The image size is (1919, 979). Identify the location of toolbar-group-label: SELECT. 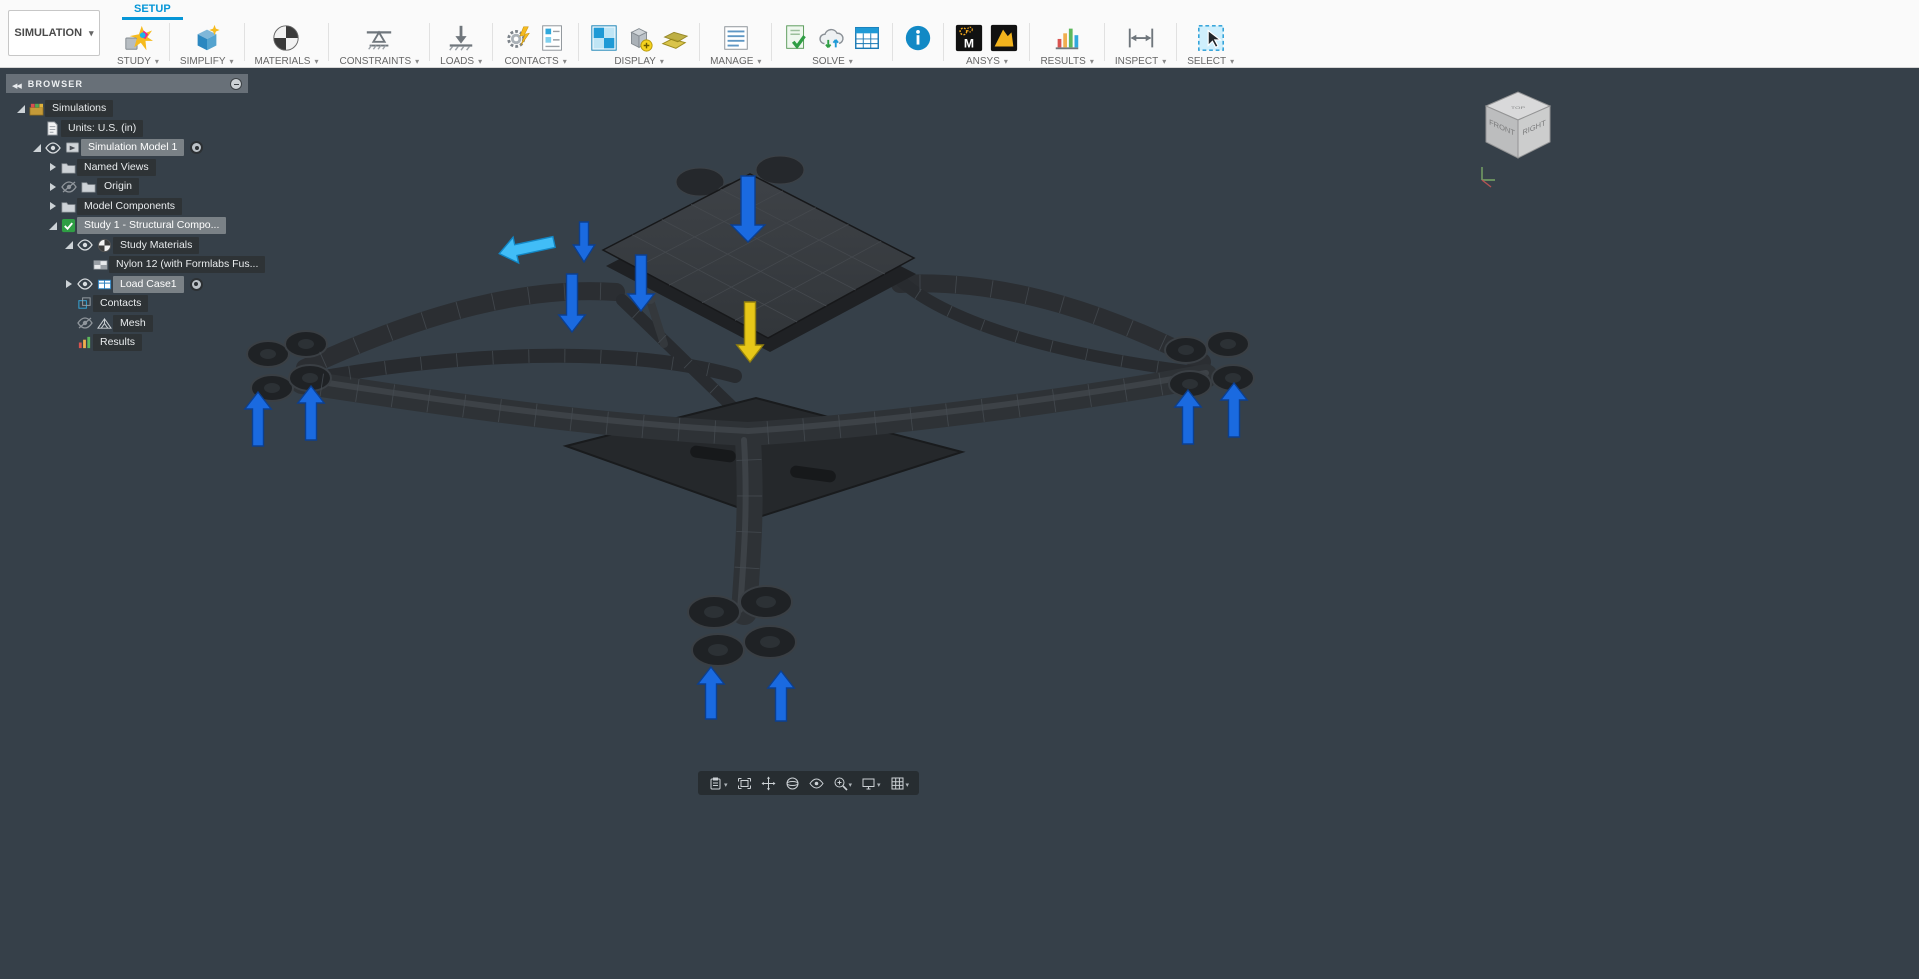
(1210, 61).